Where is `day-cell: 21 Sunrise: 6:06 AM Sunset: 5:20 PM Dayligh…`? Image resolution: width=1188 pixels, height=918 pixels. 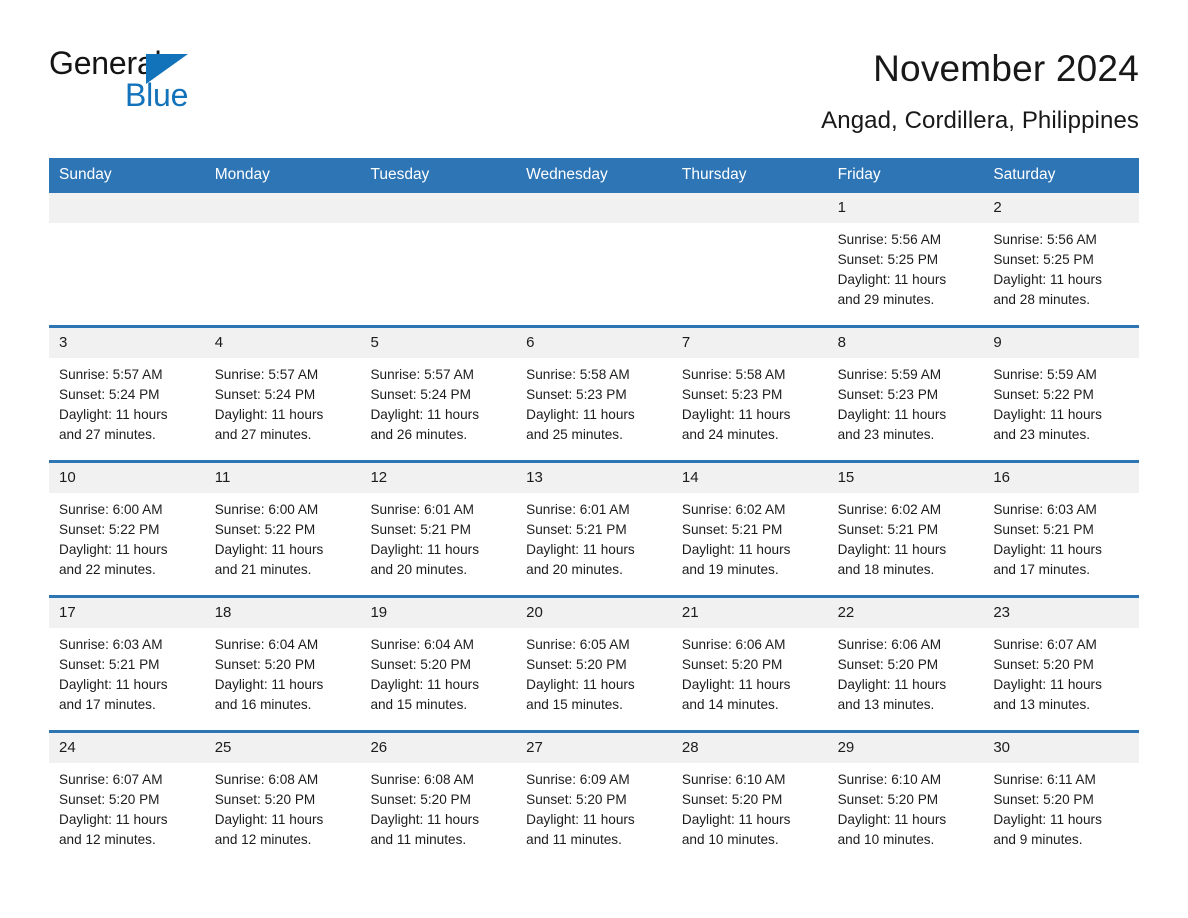
day-cell: 21 Sunrise: 6:06 AM Sunset: 5:20 PM Dayligh… is located at coordinates (749, 664).